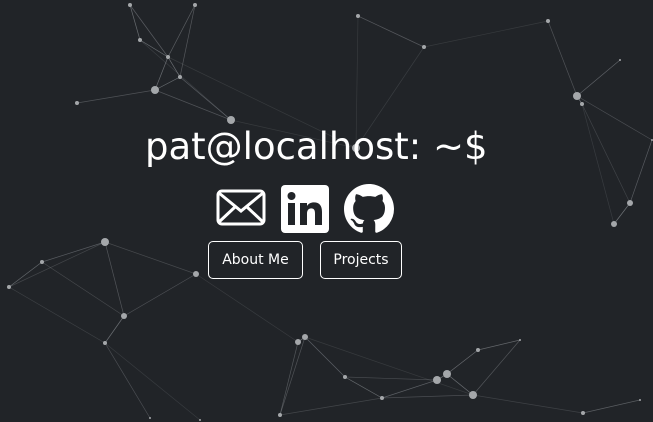  I want to click on projects-button: Projects, so click(361, 260).